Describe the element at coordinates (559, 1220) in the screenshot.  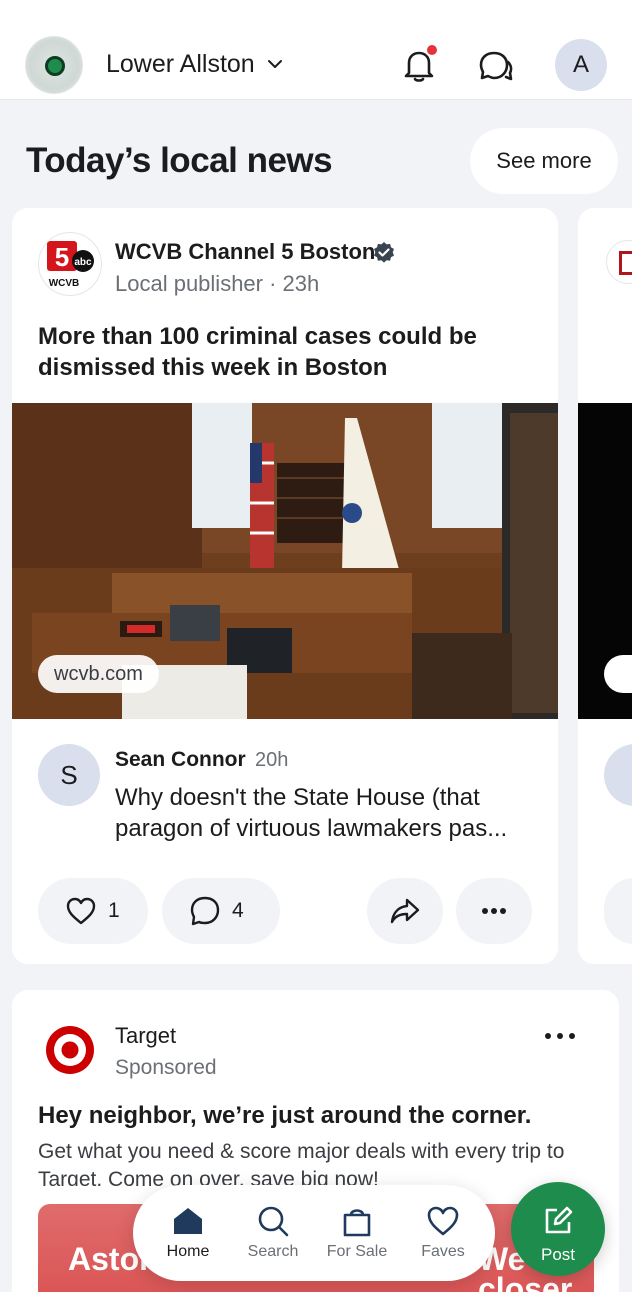
I see `compose-icon` at that location.